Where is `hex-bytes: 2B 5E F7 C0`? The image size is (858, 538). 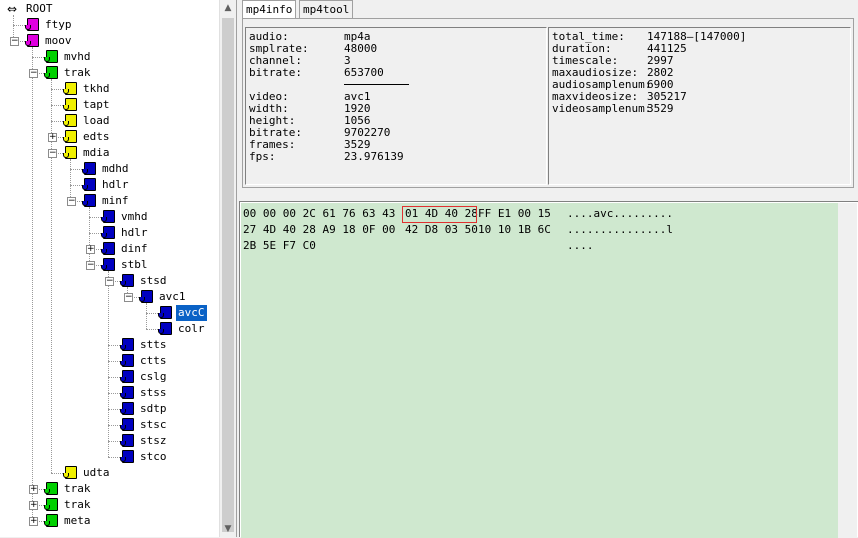 hex-bytes: 2B 5E F7 C0 is located at coordinates (279, 245).